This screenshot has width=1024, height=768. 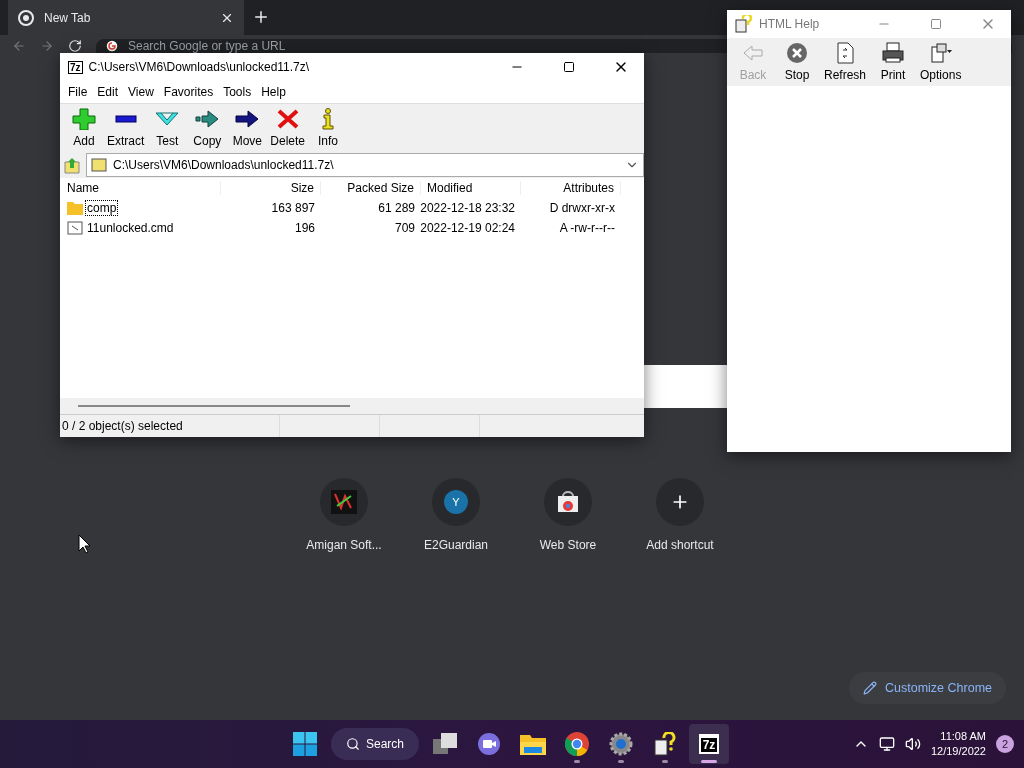 I want to click on table-cell-text: 2022-12-19 02:24, so click(x=468, y=228).